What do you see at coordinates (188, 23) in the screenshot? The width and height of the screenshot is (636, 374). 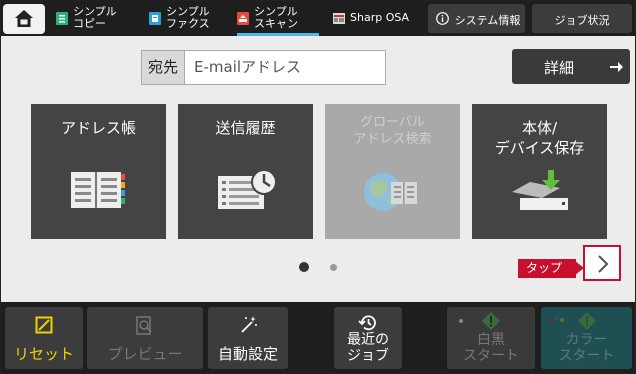 I see `tab-label-line2: ファクス` at bounding box center [188, 23].